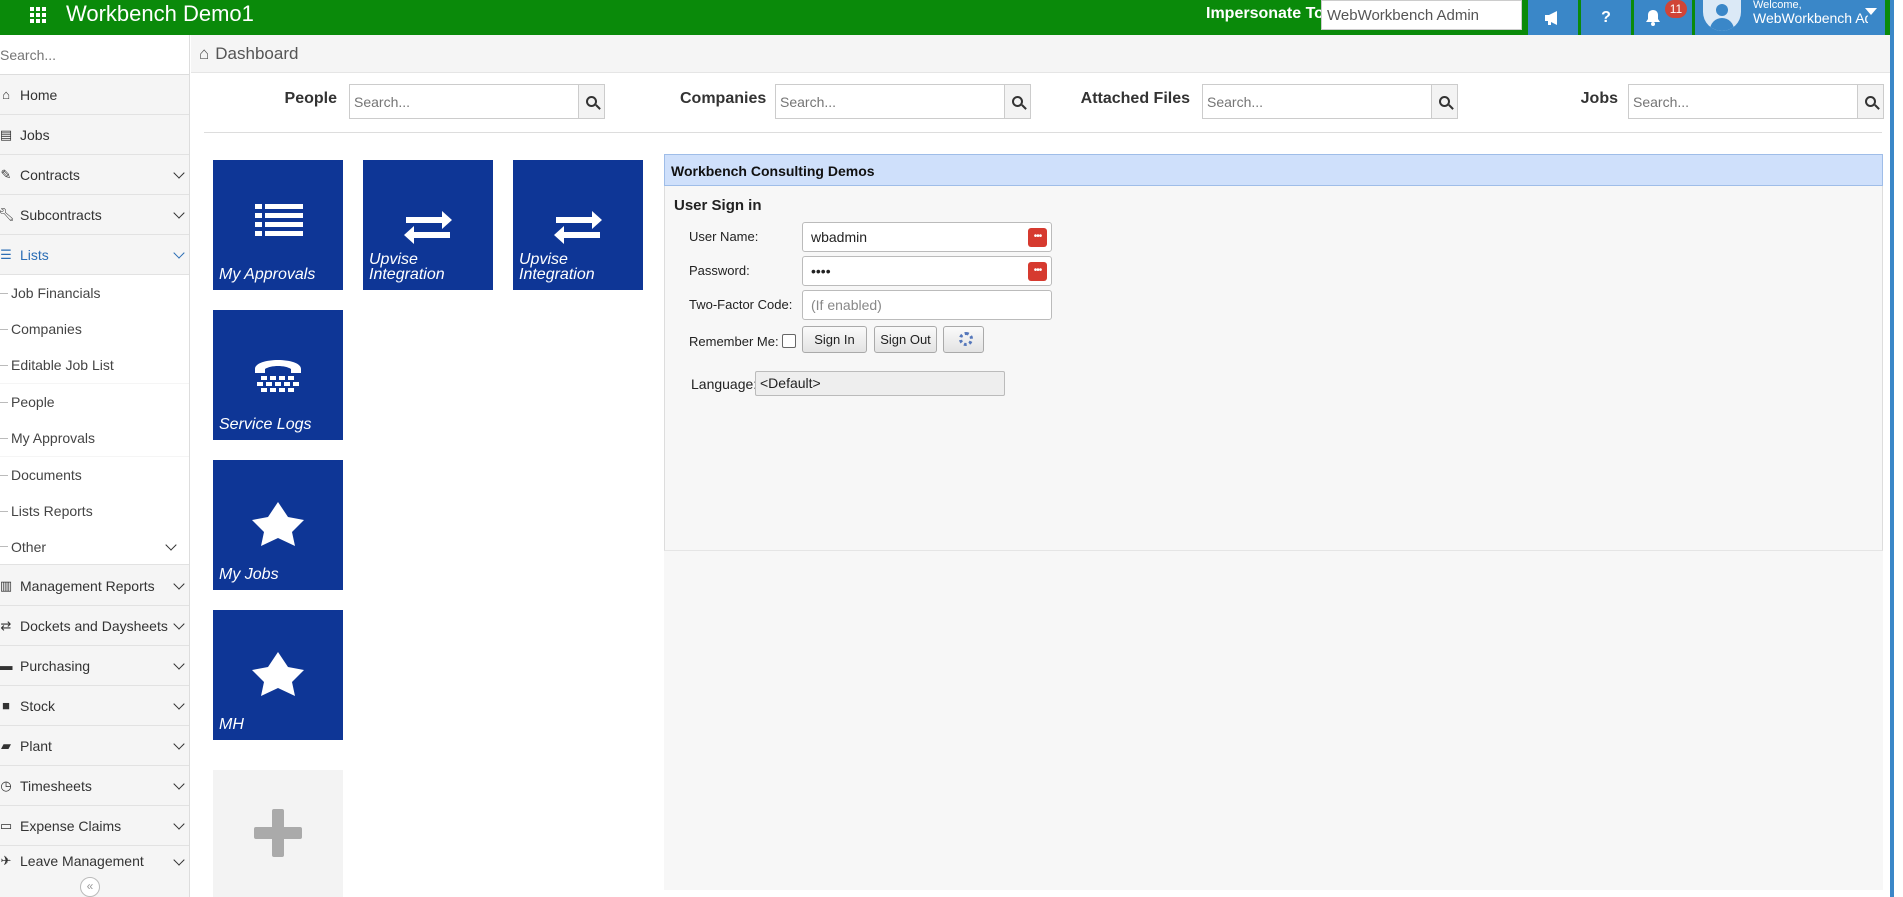 The width and height of the screenshot is (1903, 897). I want to click on tile-my-jobs: My Jobs, so click(278, 525).